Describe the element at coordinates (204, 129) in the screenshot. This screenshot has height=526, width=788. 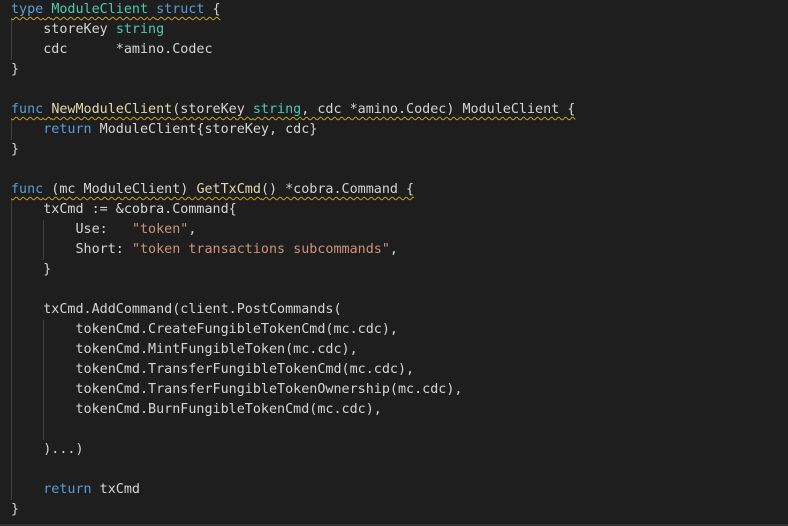
I see `code-token: ModuleClient{storeKey, cdc}` at that location.